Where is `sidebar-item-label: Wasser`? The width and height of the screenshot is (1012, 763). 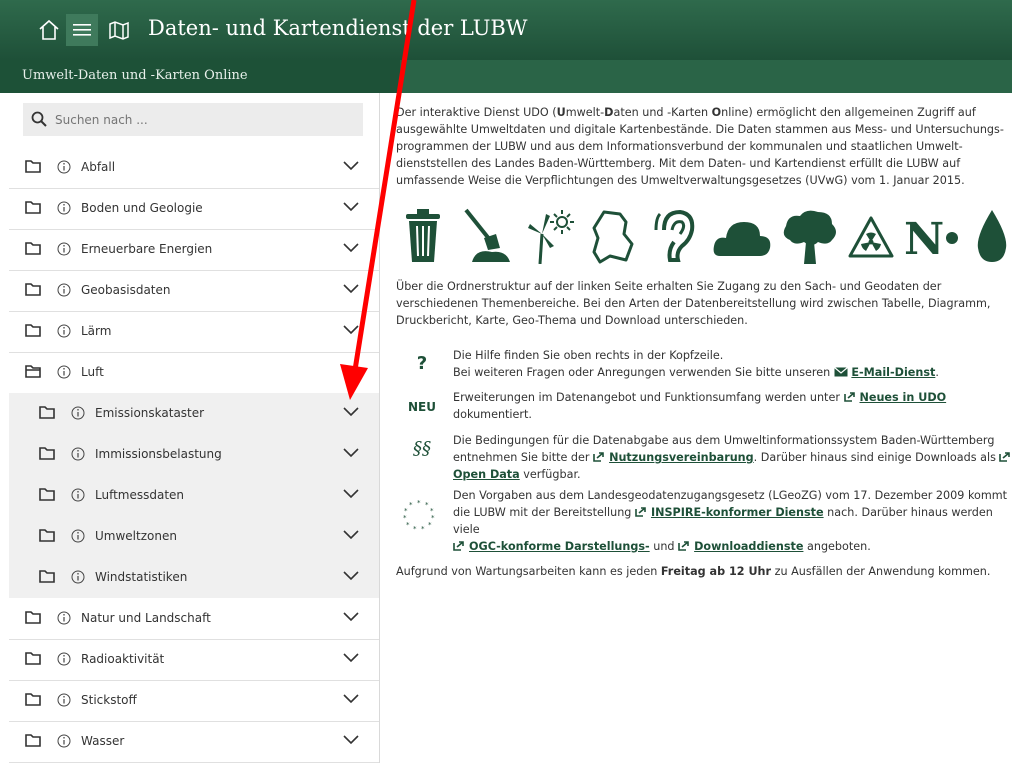 sidebar-item-label: Wasser is located at coordinates (103, 741).